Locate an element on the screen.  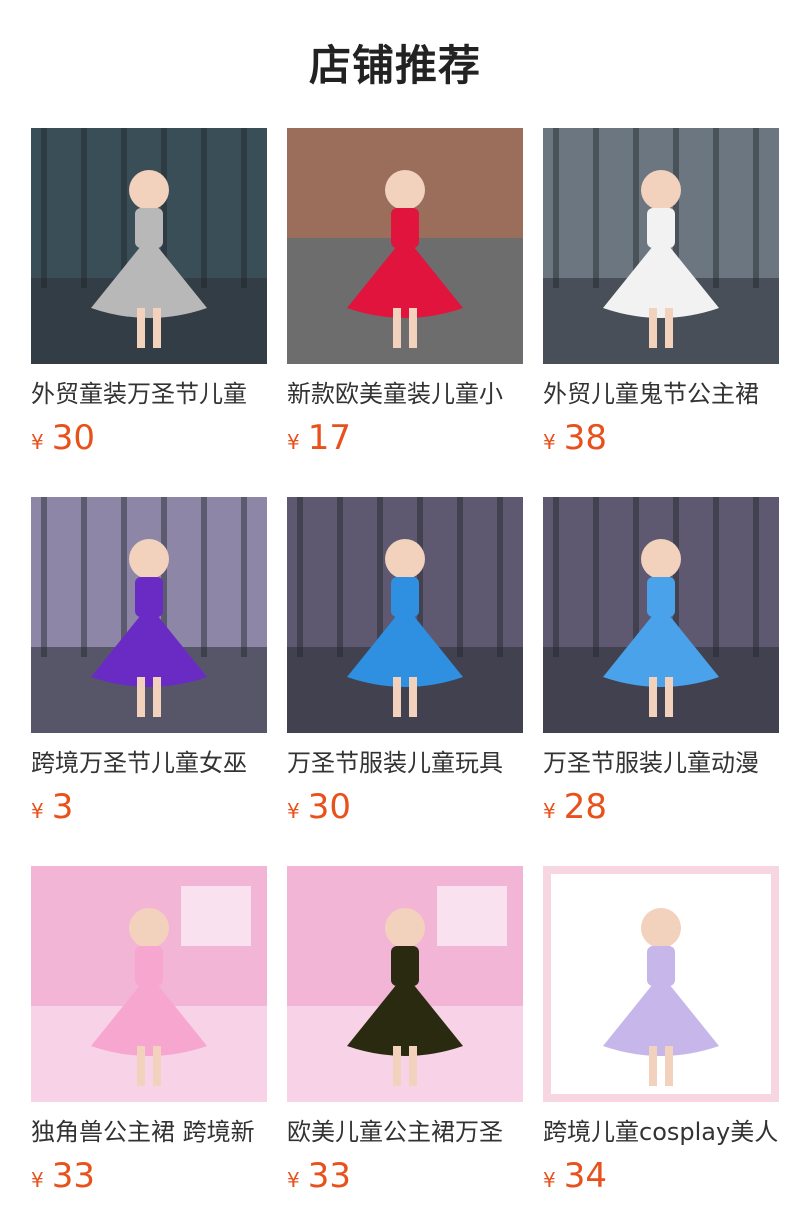
product-price: ¥34 is located at coordinates (575, 1176).